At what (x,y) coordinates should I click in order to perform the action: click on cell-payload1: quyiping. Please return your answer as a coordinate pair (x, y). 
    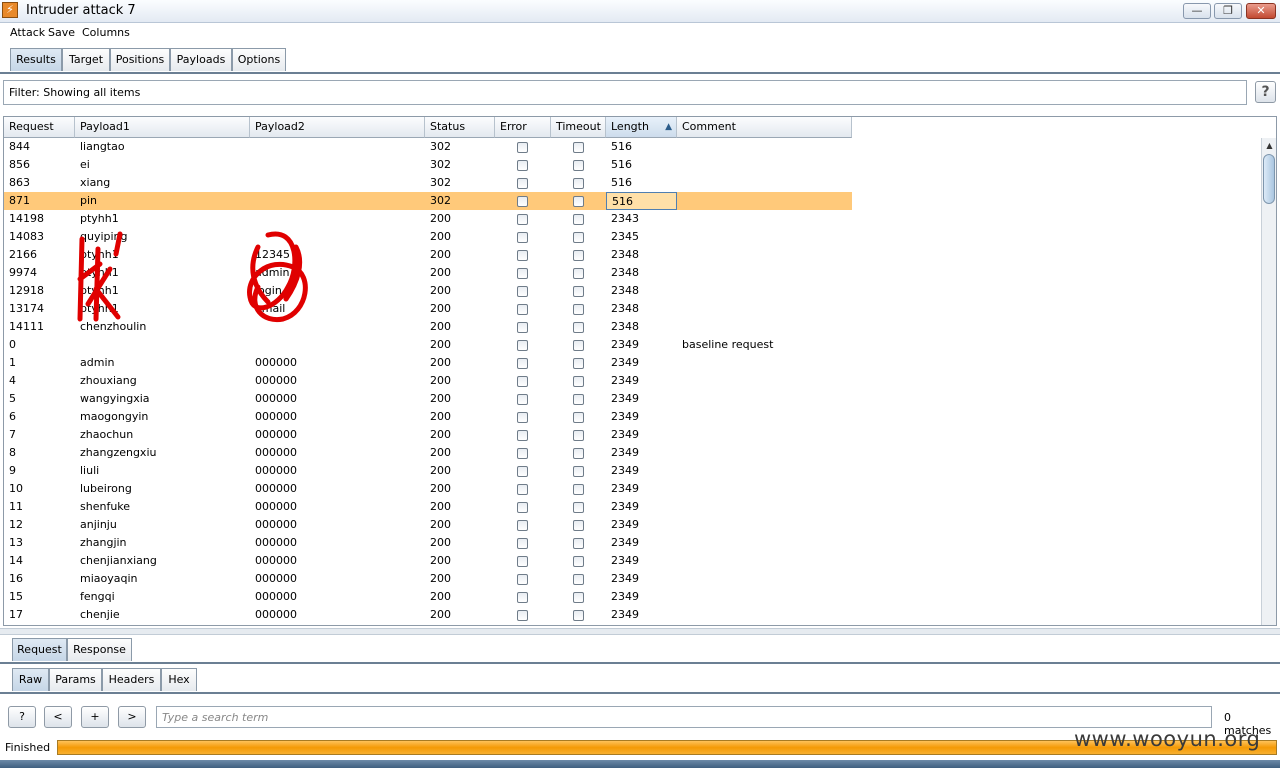
    Looking at the image, I should click on (104, 236).